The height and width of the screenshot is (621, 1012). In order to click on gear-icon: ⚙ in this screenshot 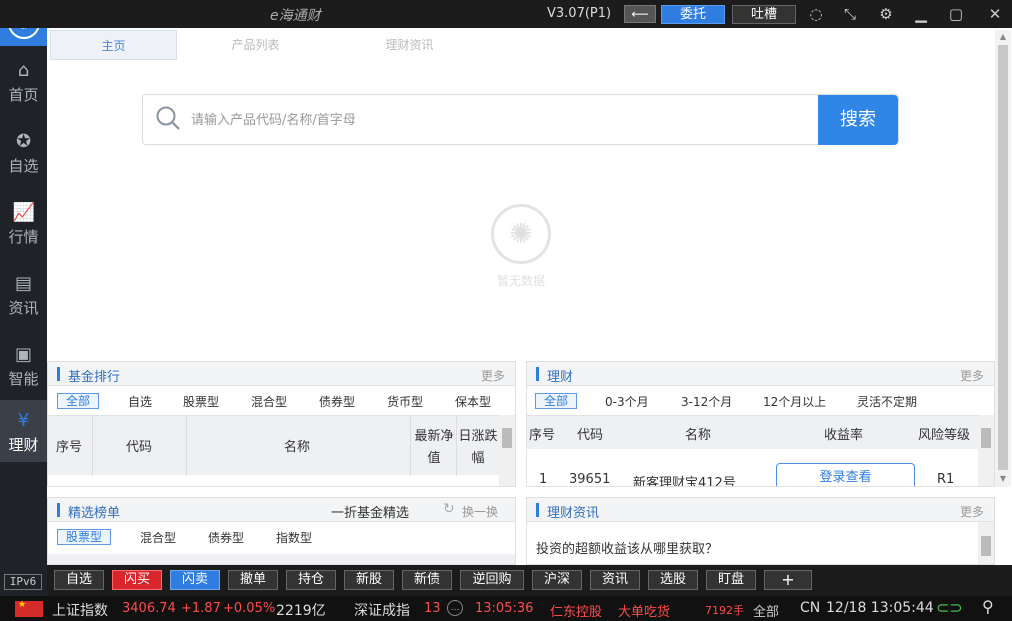, I will do `click(886, 14)`.